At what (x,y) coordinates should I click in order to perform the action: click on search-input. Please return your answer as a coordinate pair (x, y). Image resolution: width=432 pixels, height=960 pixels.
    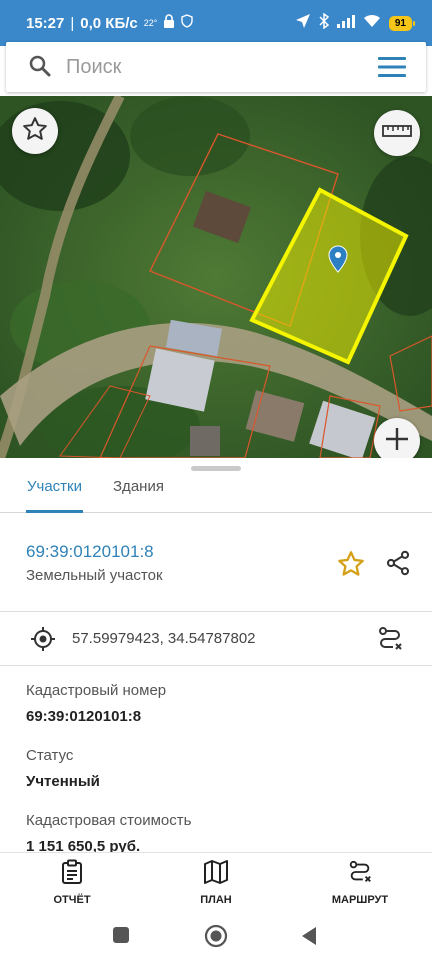
    Looking at the image, I should click on (216, 67).